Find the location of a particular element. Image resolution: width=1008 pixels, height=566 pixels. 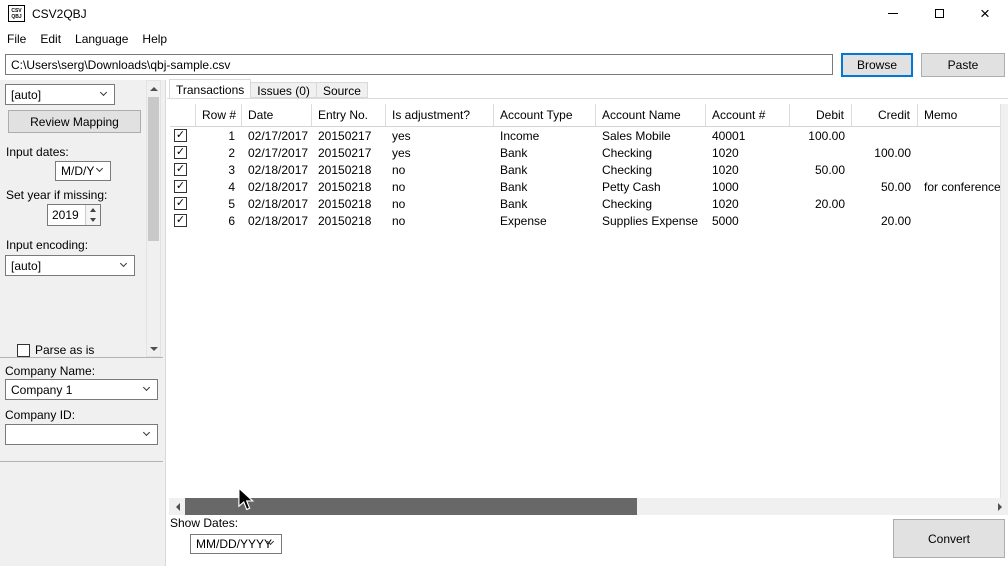

arrow-up-icon is located at coordinates (93, 210).